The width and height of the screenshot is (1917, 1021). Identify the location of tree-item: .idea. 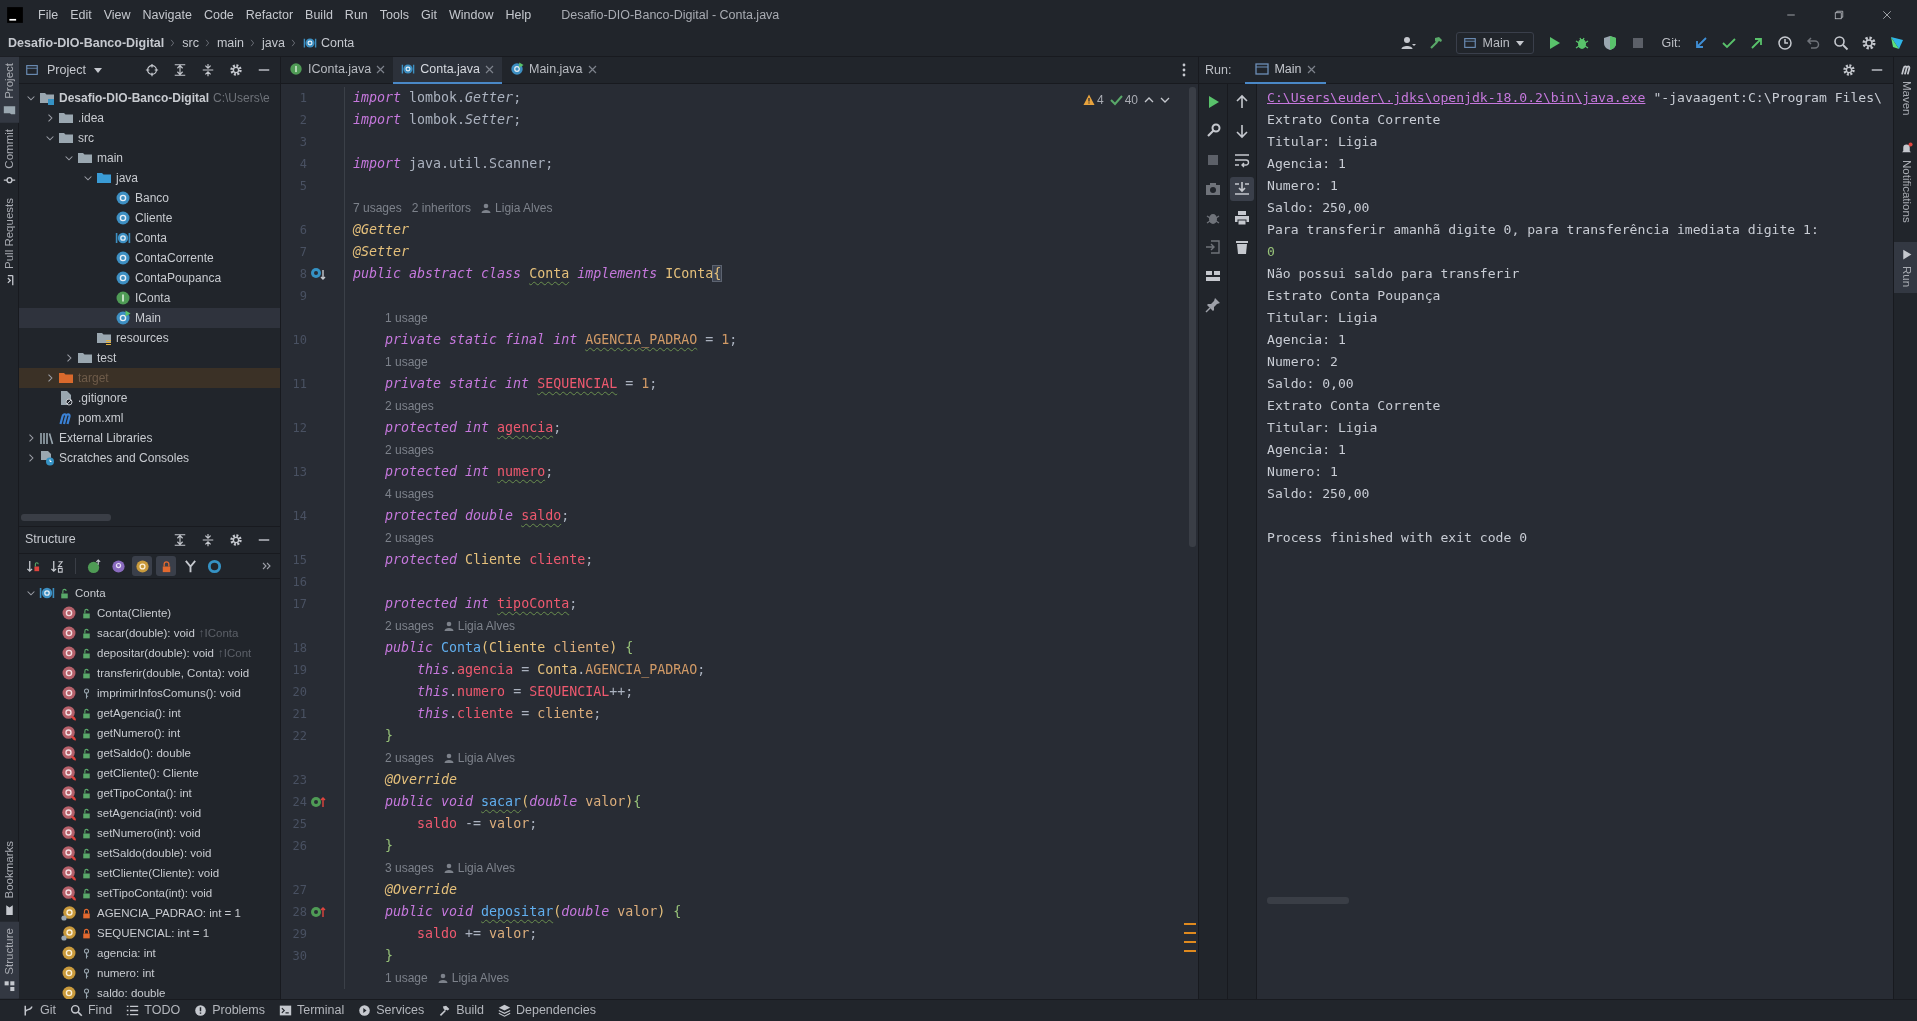
(91, 118).